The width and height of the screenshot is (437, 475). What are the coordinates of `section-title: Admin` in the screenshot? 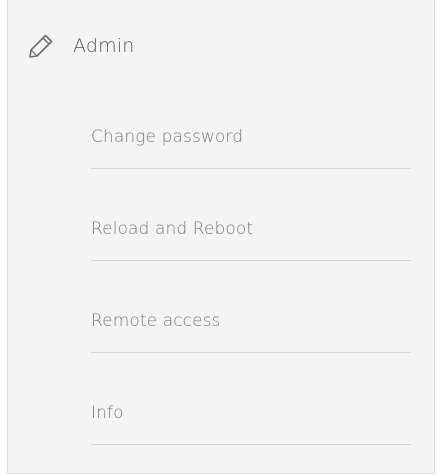 It's located at (104, 46).